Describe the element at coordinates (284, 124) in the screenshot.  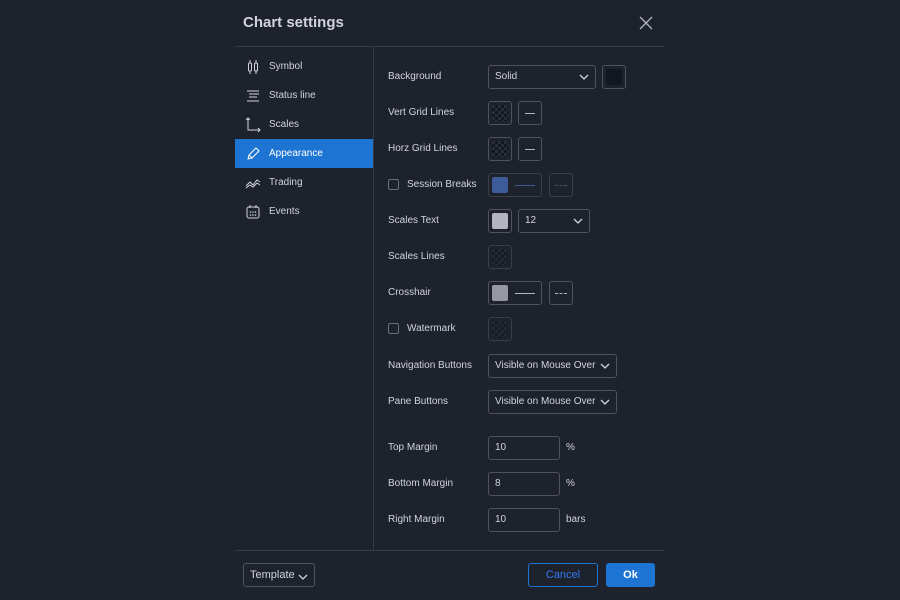
I see `sidebar-item-label: Scales` at that location.